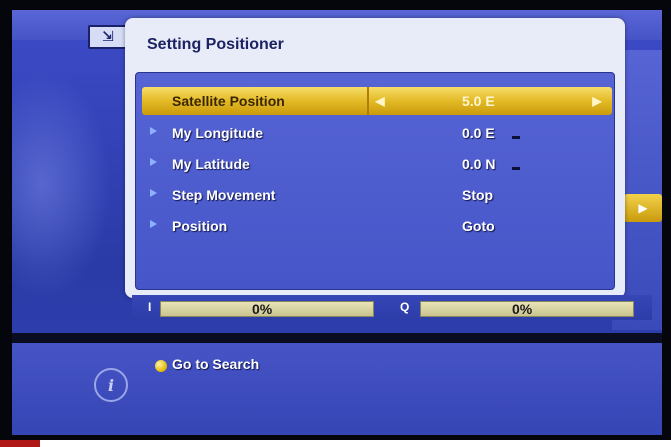 The width and height of the screenshot is (671, 447). I want to click on row-my-latitude: My Latitude 0.0 N, so click(377, 164).